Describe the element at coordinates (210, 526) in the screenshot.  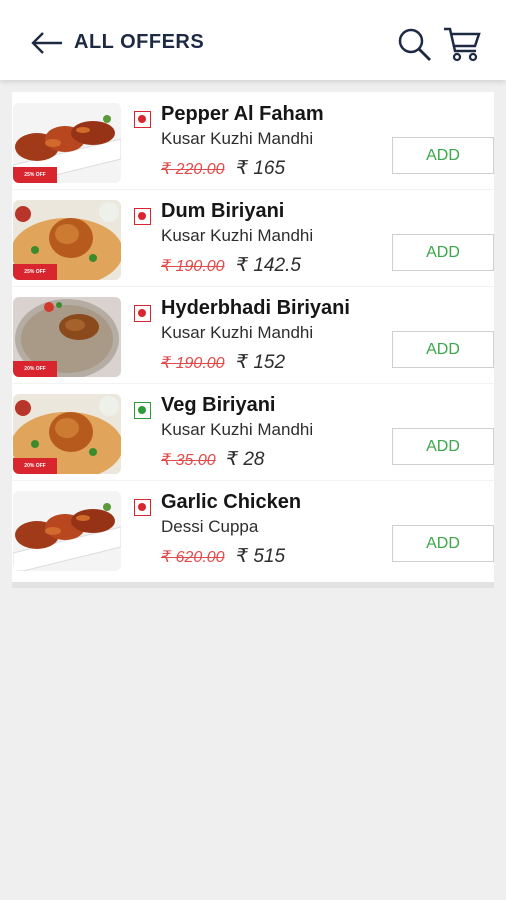
I see `restaurant-name: Dessi Cuppa` at that location.